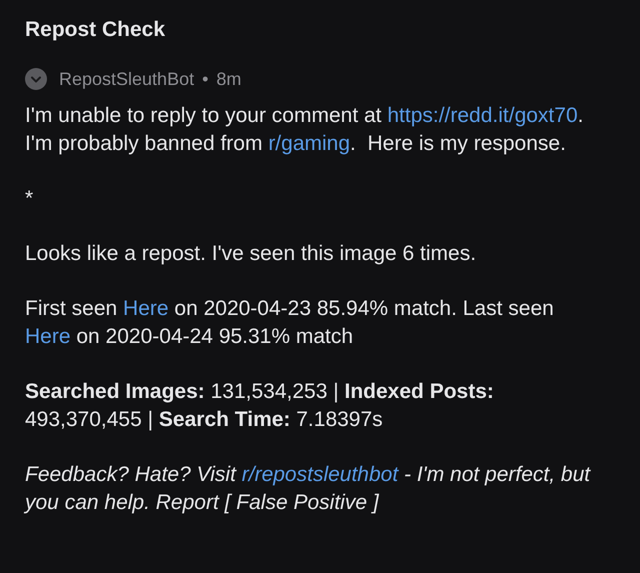 This screenshot has height=573, width=640. Describe the element at coordinates (95, 30) in the screenshot. I see `post-title: Repost Check` at that location.